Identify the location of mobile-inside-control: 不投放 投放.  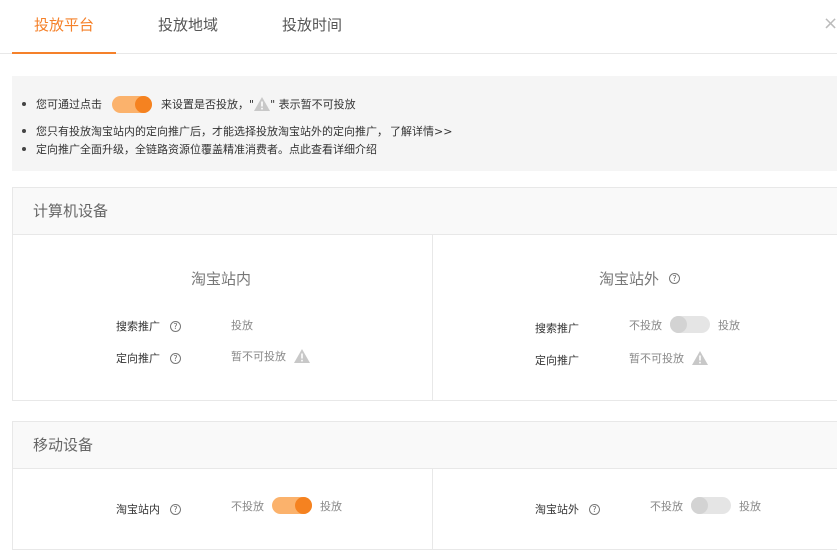
(286, 505).